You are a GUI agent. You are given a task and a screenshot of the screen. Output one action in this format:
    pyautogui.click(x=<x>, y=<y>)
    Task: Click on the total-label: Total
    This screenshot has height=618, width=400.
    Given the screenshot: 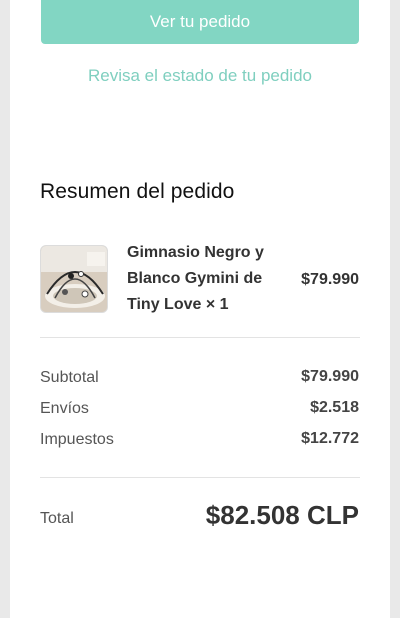 What is the action you would take?
    pyautogui.click(x=57, y=518)
    